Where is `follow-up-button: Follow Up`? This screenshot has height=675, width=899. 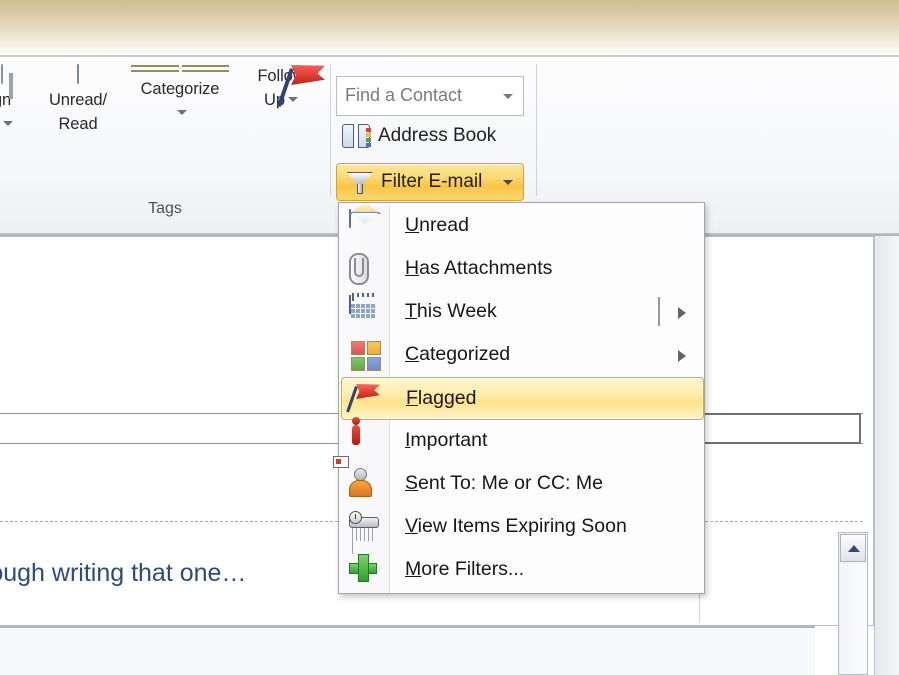 follow-up-button: Follow Up is located at coordinates (281, 87).